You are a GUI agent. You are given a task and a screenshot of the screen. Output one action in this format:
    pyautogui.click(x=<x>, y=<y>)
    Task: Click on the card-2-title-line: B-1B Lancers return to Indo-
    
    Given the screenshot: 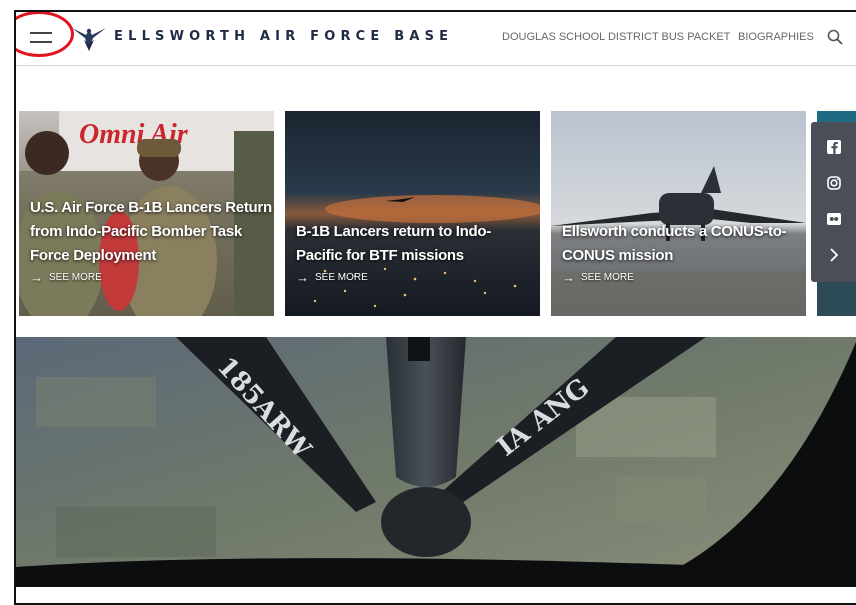 What is the action you would take?
    pyautogui.click(x=393, y=231)
    